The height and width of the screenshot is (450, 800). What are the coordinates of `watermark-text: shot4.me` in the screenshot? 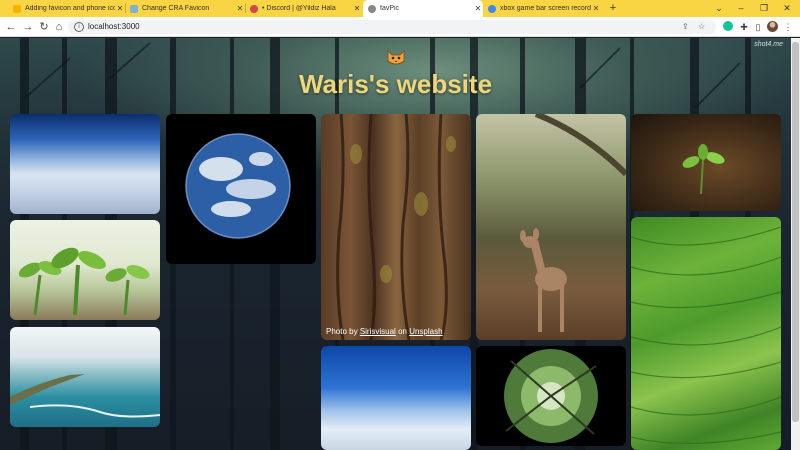 It's located at (768, 44).